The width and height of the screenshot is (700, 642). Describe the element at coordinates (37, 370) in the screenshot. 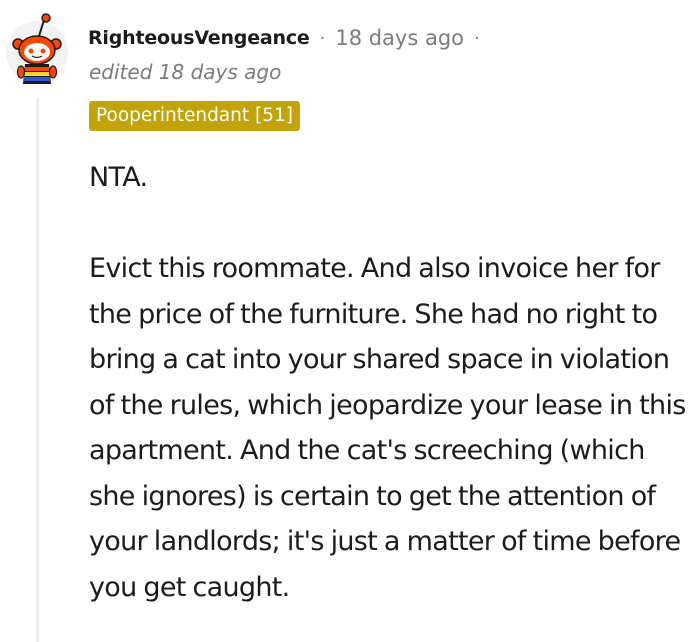

I see `thread-line` at that location.